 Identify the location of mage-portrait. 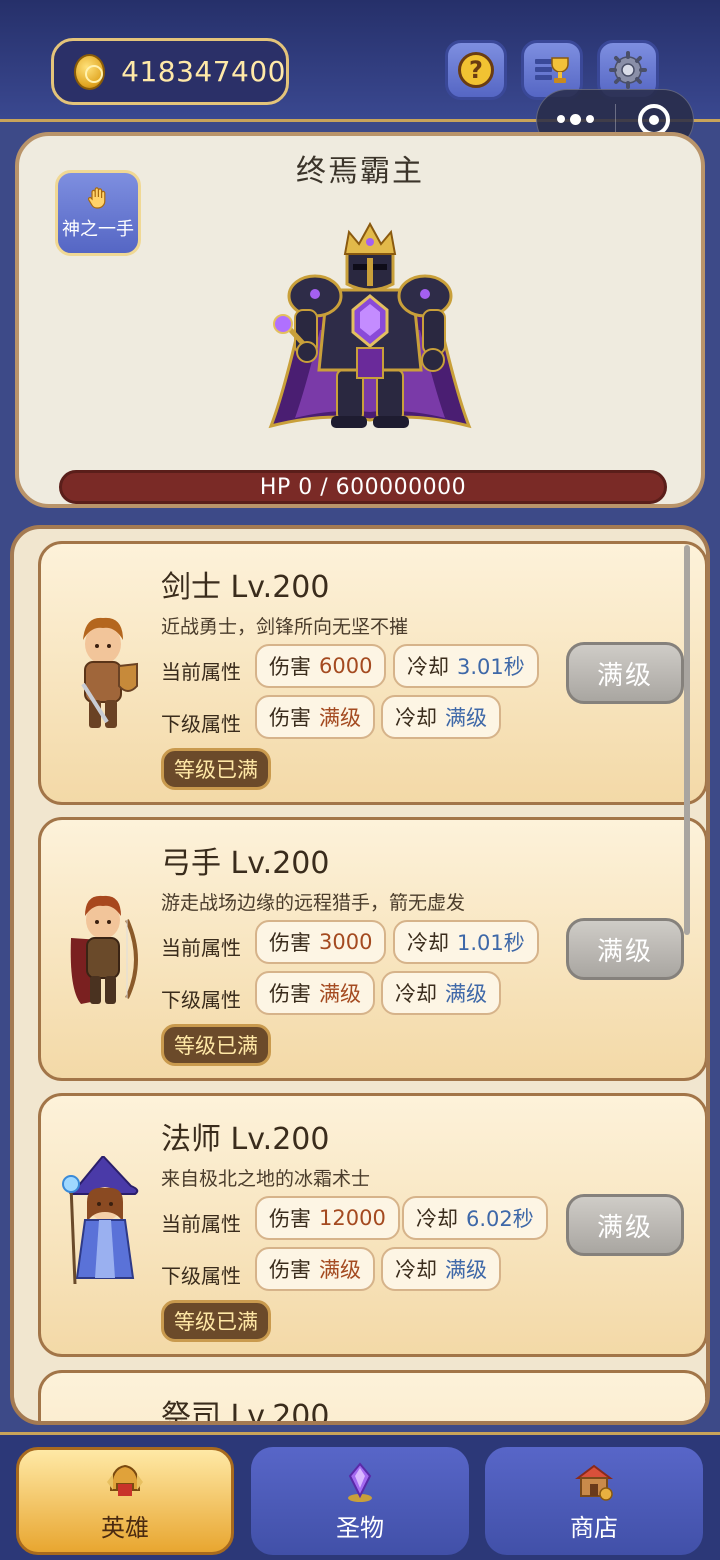
(100, 1220).